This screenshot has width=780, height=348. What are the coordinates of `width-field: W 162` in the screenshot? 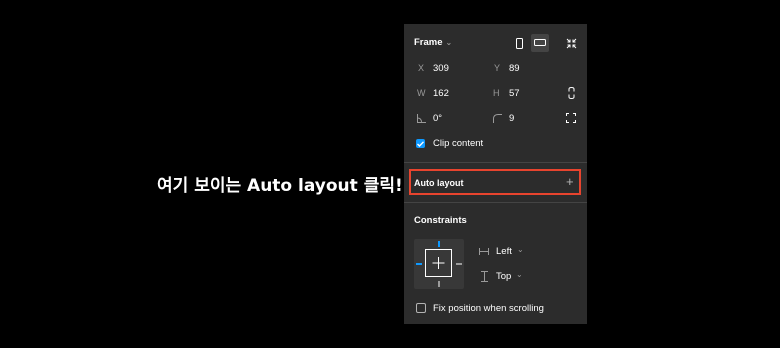 It's located at (433, 93).